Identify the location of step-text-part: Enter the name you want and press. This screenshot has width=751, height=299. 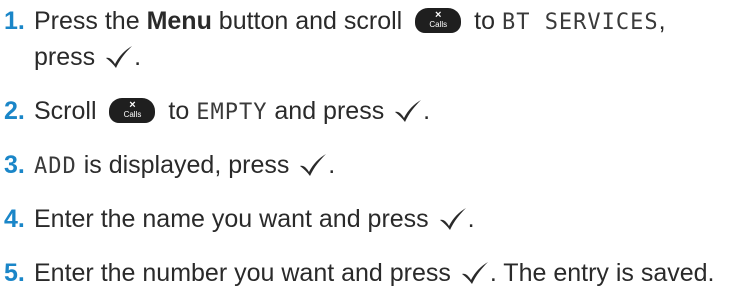
(235, 219).